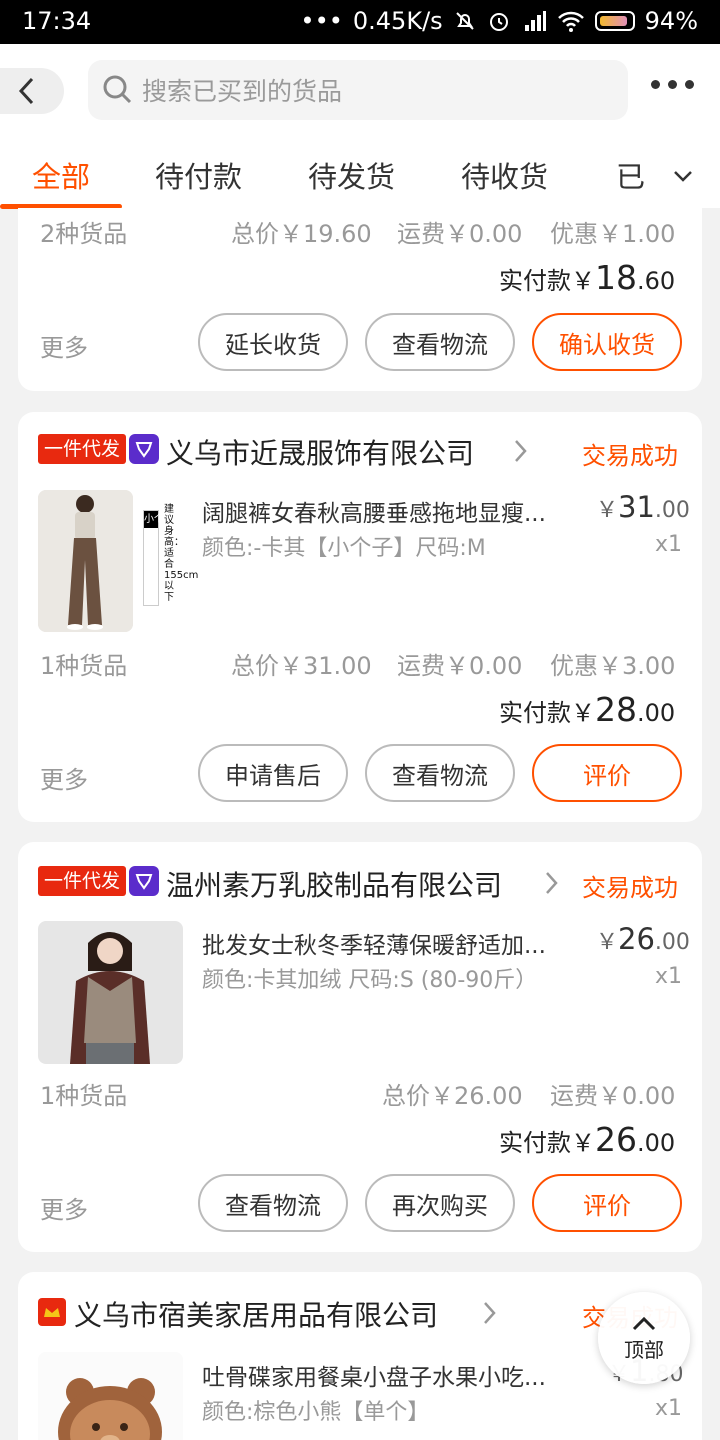 This screenshot has height=1440, width=720. Describe the element at coordinates (256, 1314) in the screenshot. I see `shop-name: 义乌市宿美家居用品有限公司` at that location.